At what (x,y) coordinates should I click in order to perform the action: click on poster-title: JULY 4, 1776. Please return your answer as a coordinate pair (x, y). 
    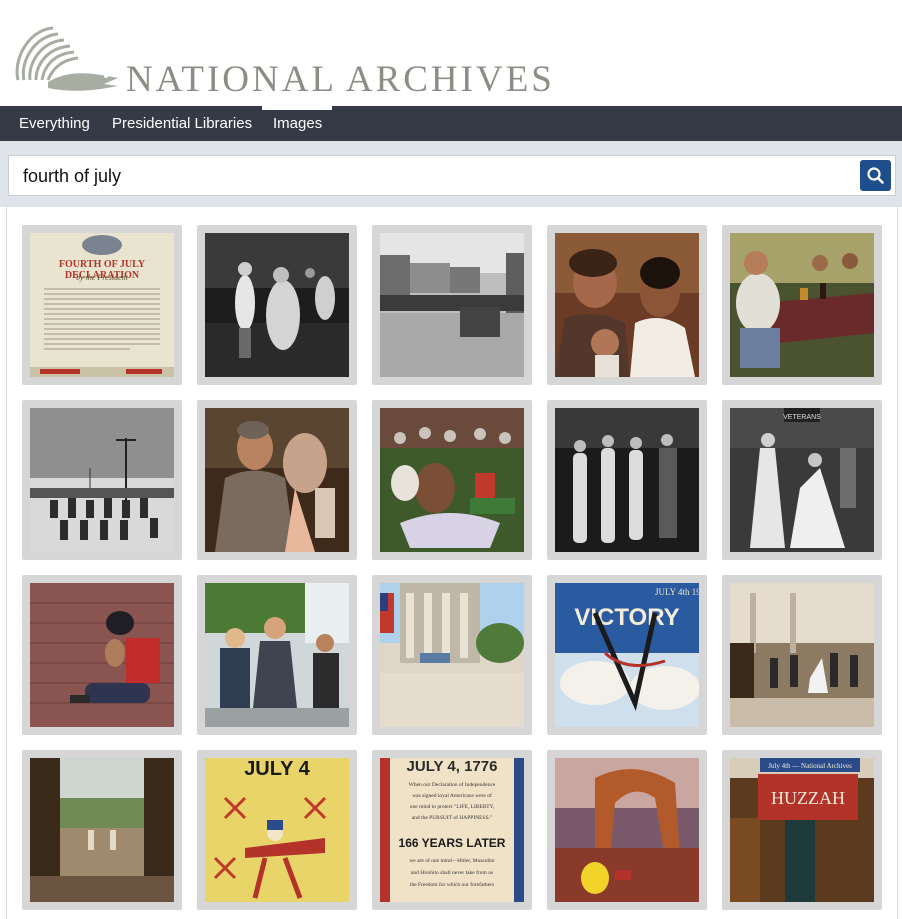
    Looking at the image, I should click on (452, 766).